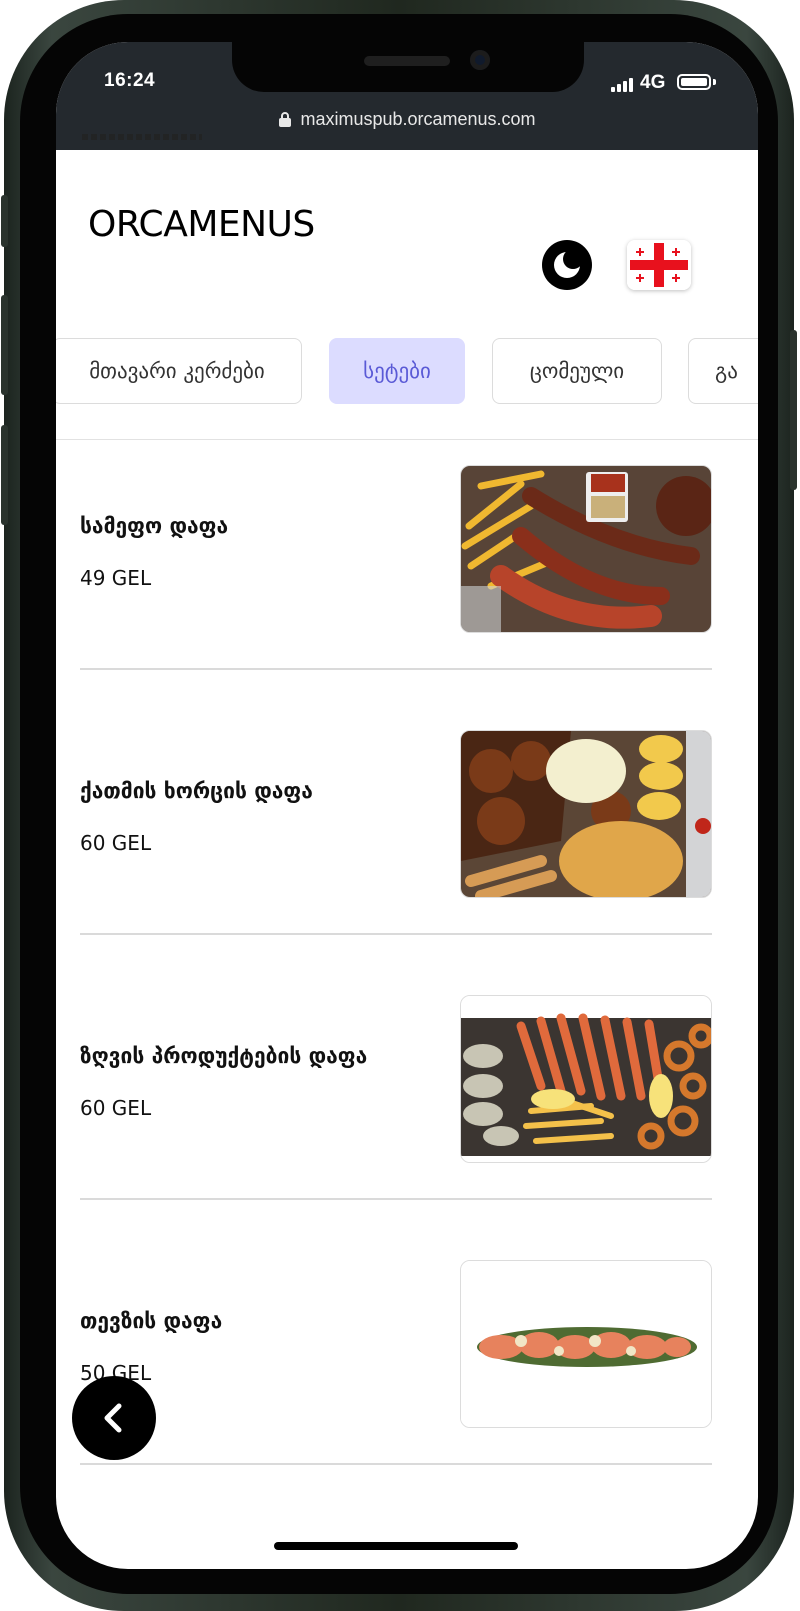 The height and width of the screenshot is (1611, 800). I want to click on menu-item: თევზის დაფა 50 GEL, so click(396, 1387).